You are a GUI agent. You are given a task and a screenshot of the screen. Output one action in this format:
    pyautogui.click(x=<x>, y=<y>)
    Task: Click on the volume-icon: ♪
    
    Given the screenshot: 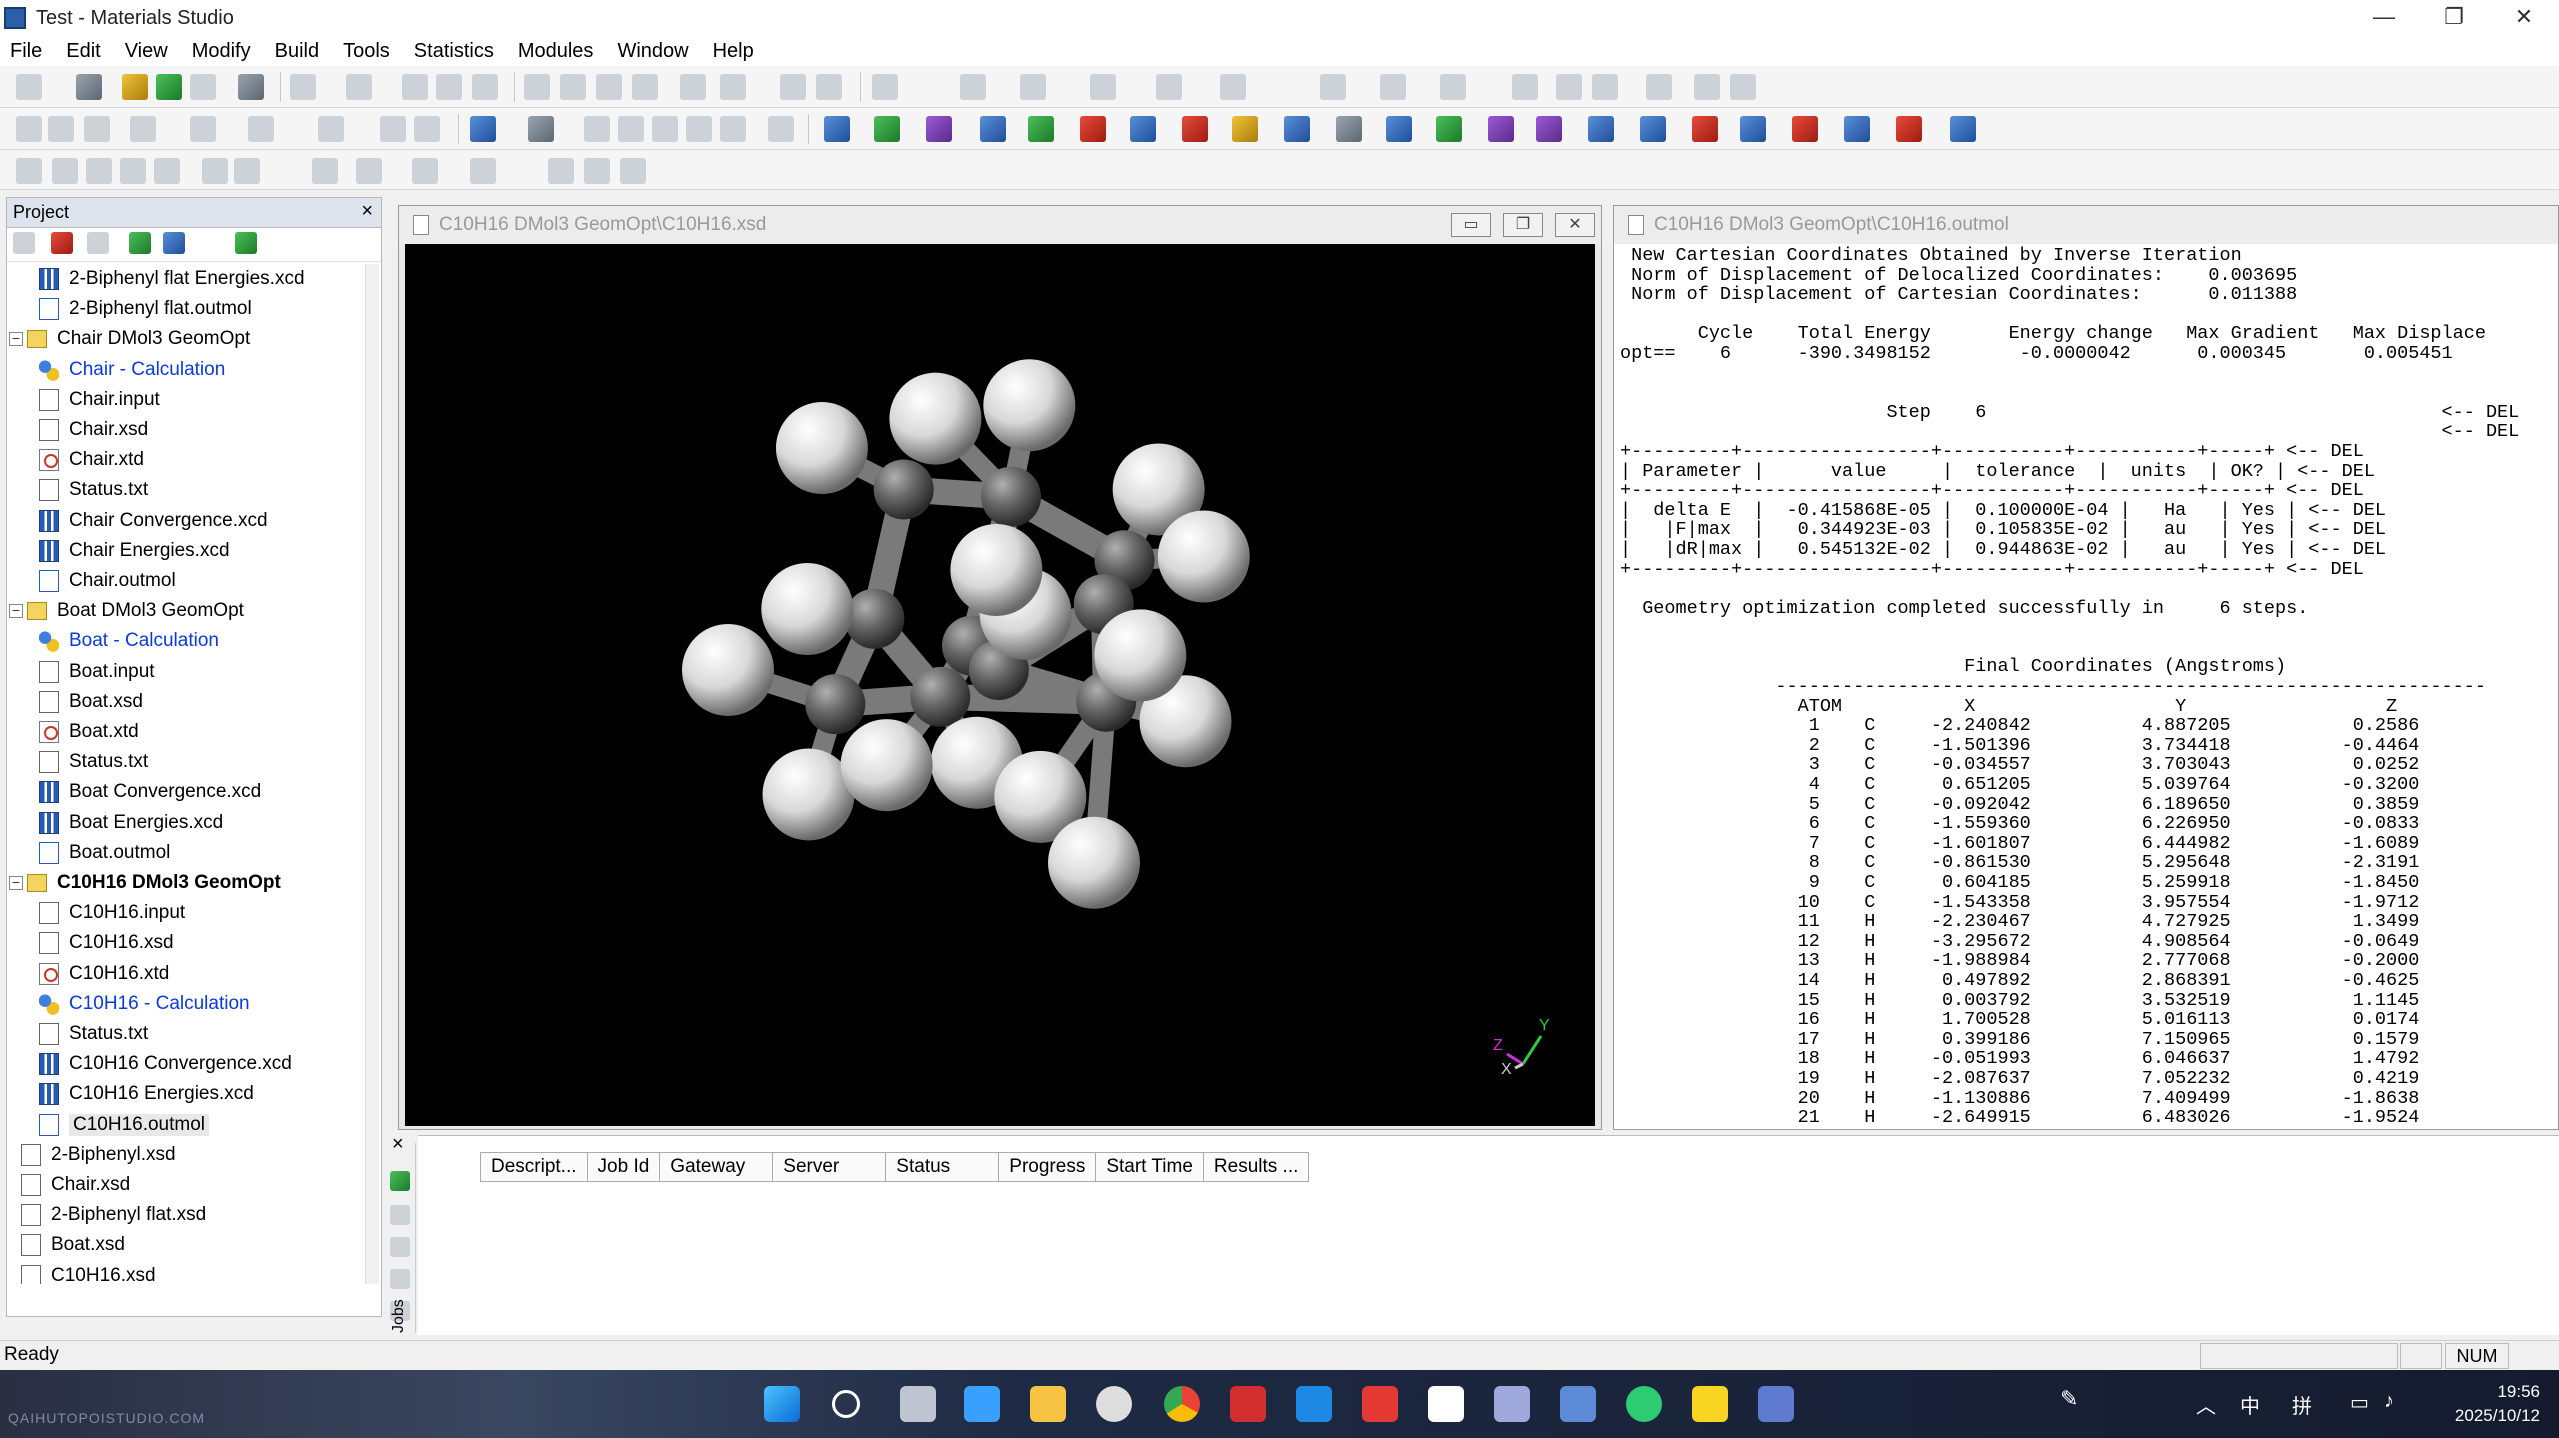 What is the action you would take?
    pyautogui.click(x=2389, y=1401)
    